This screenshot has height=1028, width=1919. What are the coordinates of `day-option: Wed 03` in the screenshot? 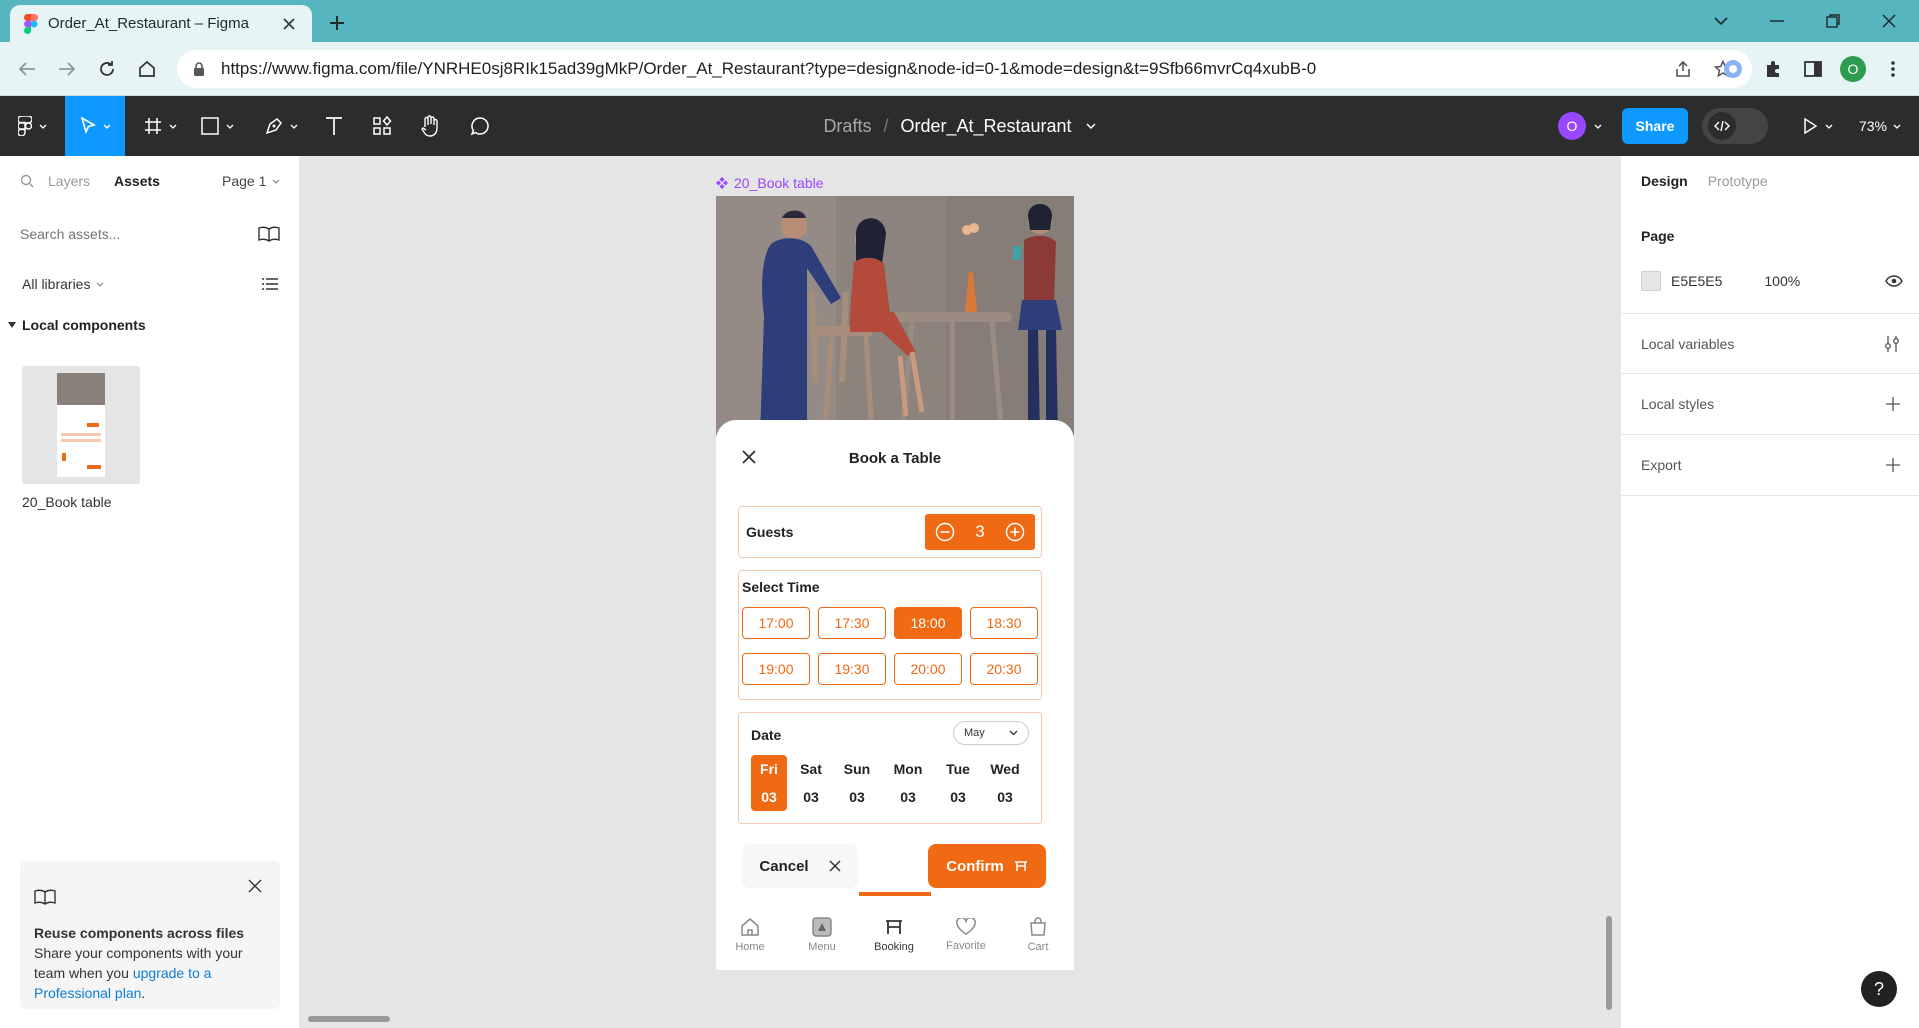 It's located at (1005, 783).